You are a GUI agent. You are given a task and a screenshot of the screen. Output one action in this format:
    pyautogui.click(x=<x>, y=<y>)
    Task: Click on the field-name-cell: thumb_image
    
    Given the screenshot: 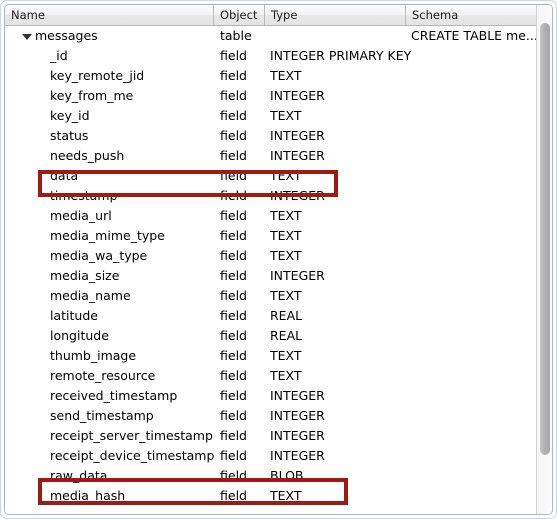 What is the action you would take?
    pyautogui.click(x=70, y=356)
    